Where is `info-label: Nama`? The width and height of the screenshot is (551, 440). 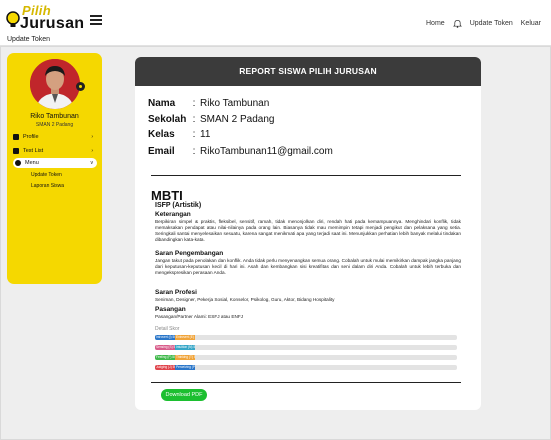 info-label: Nama is located at coordinates (162, 103).